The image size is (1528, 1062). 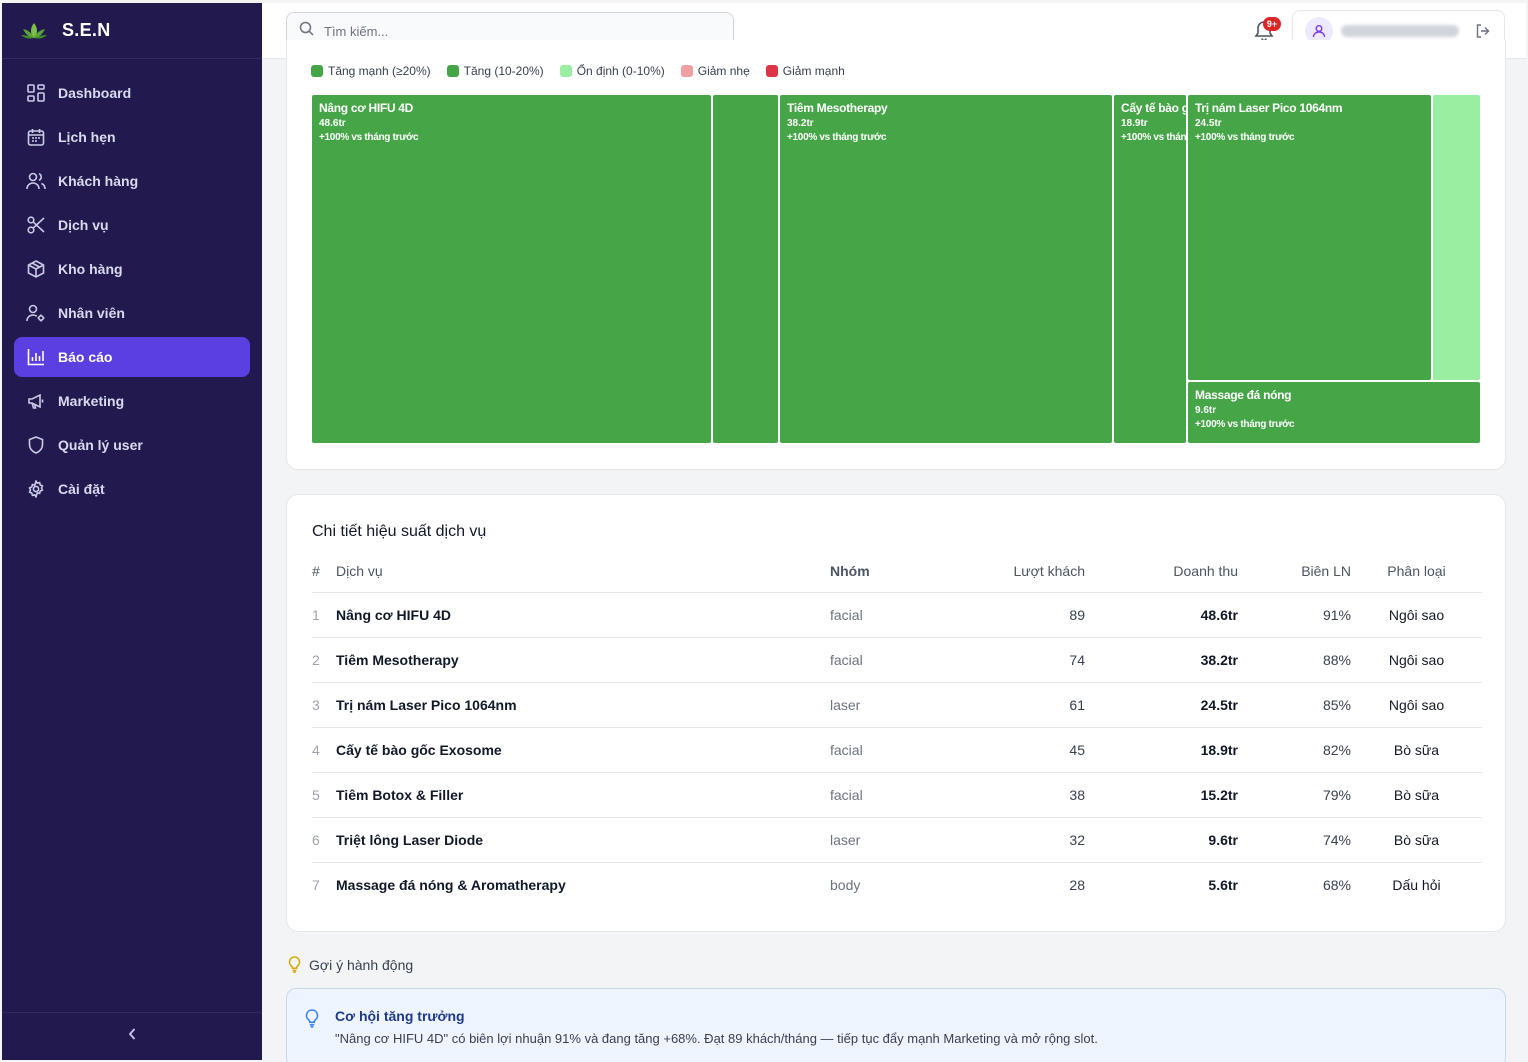 I want to click on package-icon, so click(x=36, y=269).